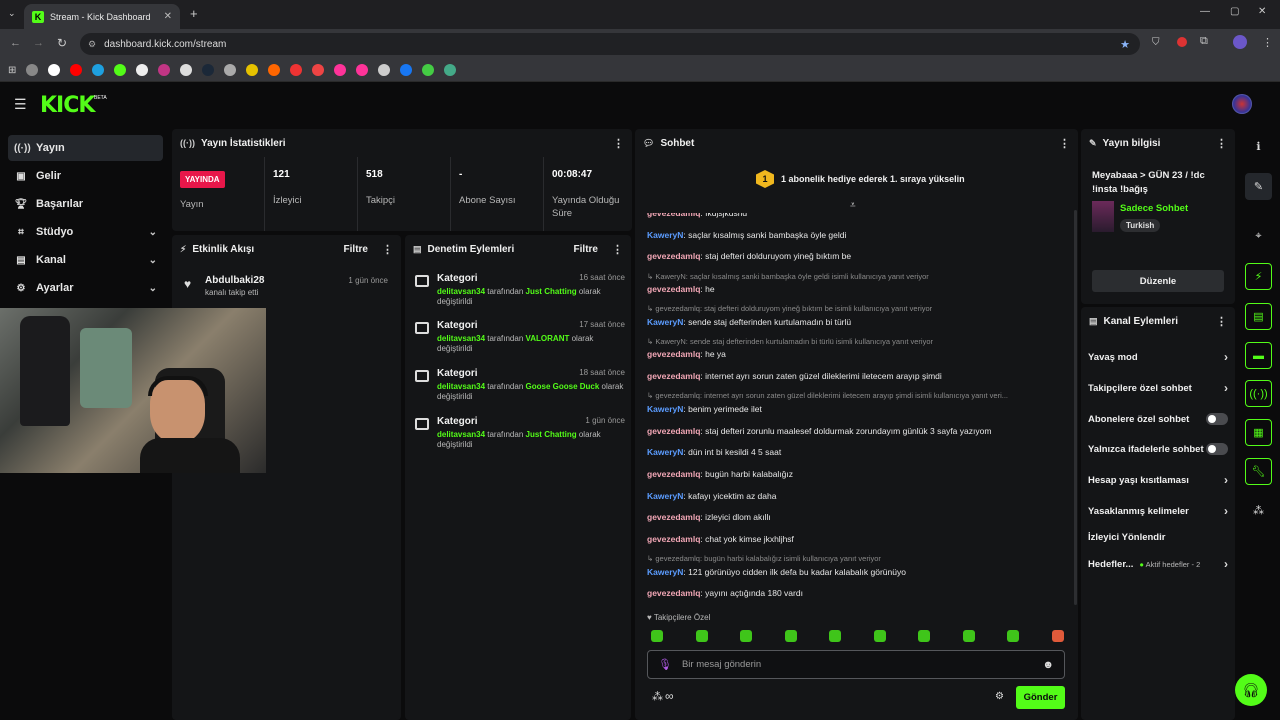 The height and width of the screenshot is (720, 1280). What do you see at coordinates (1258, 146) in the screenshot?
I see `info-icon: ℹ` at bounding box center [1258, 146].